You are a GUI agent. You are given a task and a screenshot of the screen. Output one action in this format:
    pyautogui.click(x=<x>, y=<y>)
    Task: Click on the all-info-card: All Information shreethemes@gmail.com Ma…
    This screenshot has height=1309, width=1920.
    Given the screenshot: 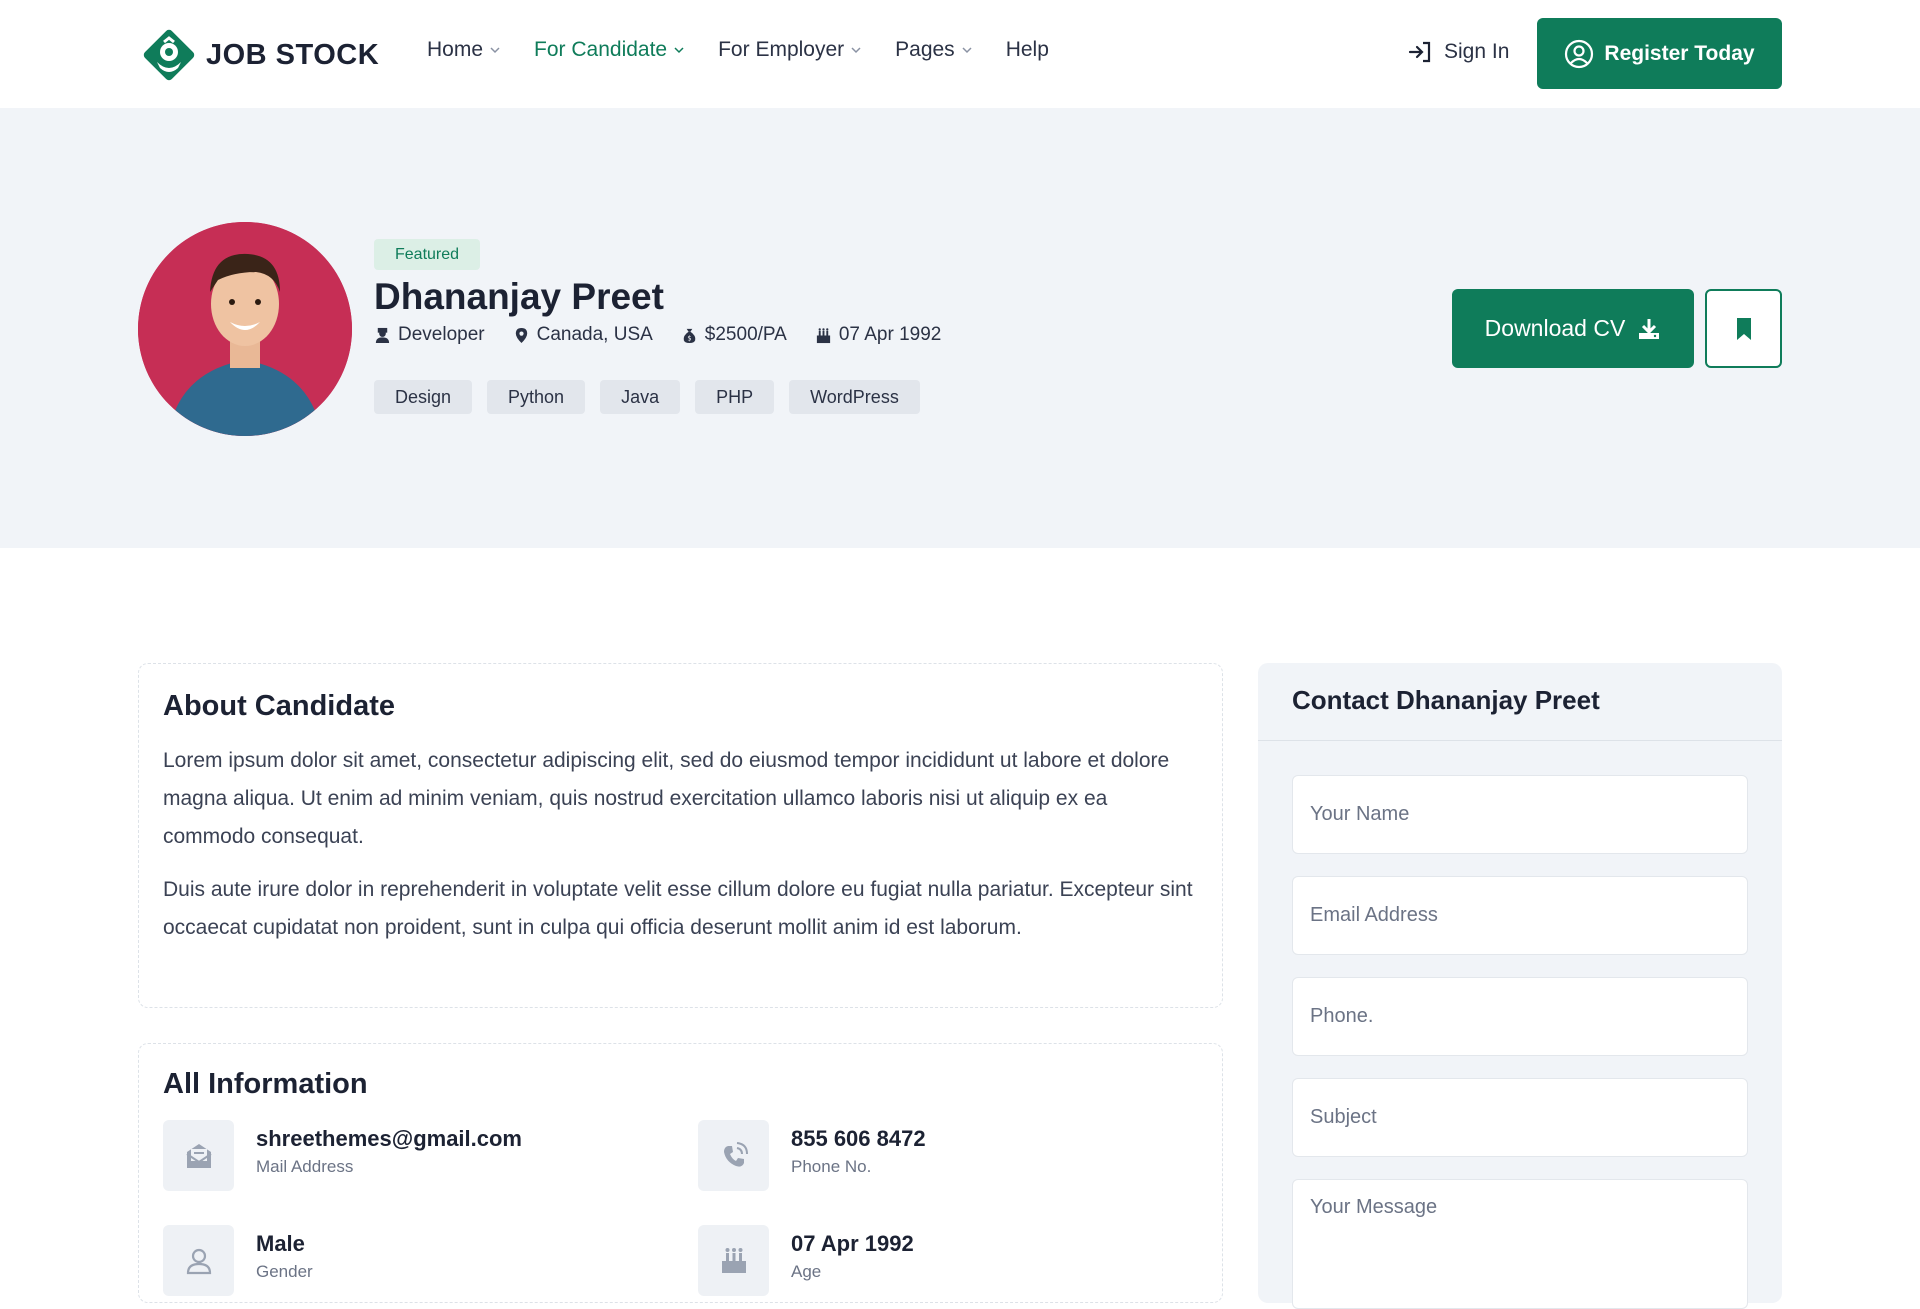 What is the action you would take?
    pyautogui.click(x=680, y=1173)
    